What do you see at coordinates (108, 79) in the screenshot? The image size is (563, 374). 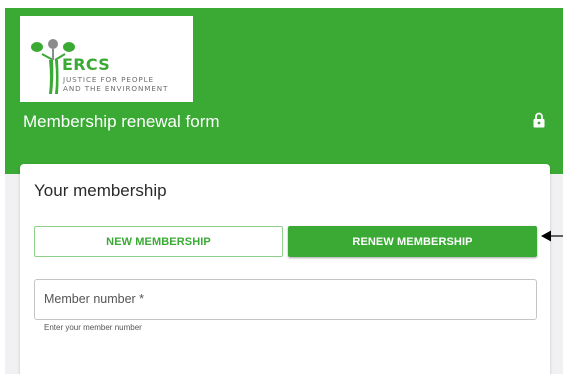 I see `logo-tagline-line1: JUSTICE FOR PEOPLE` at bounding box center [108, 79].